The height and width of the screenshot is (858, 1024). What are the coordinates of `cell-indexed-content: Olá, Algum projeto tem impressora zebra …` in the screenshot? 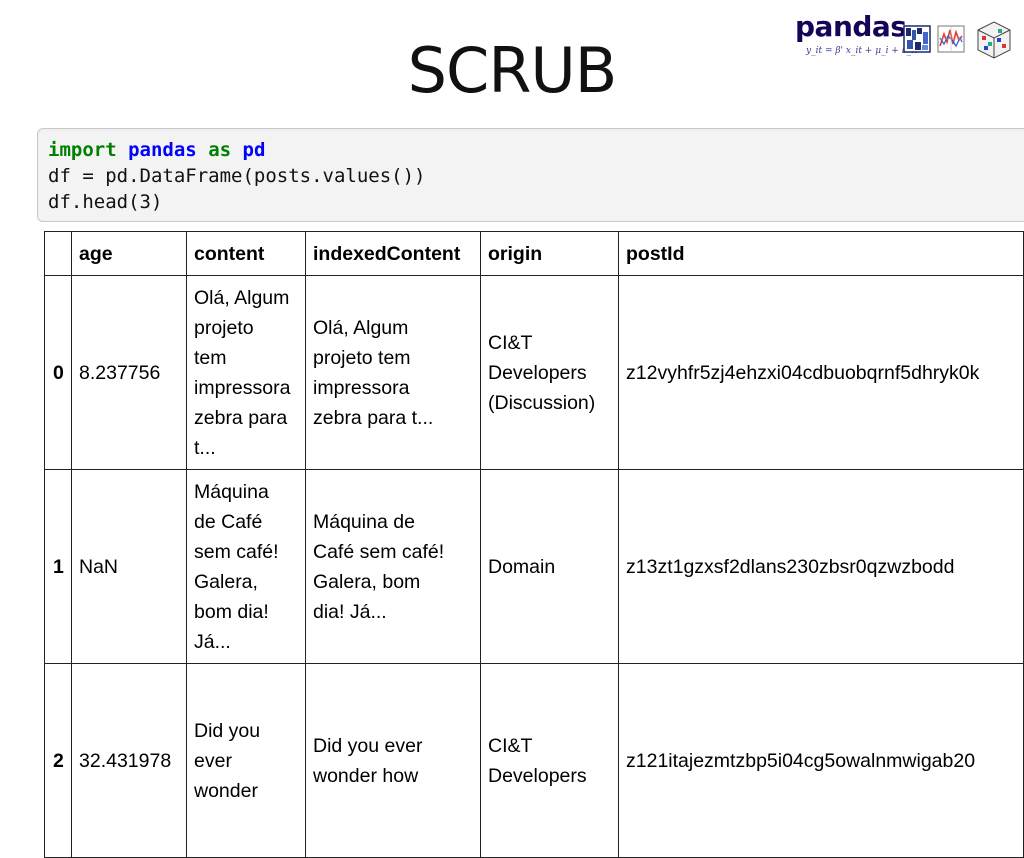 It's located at (393, 372).